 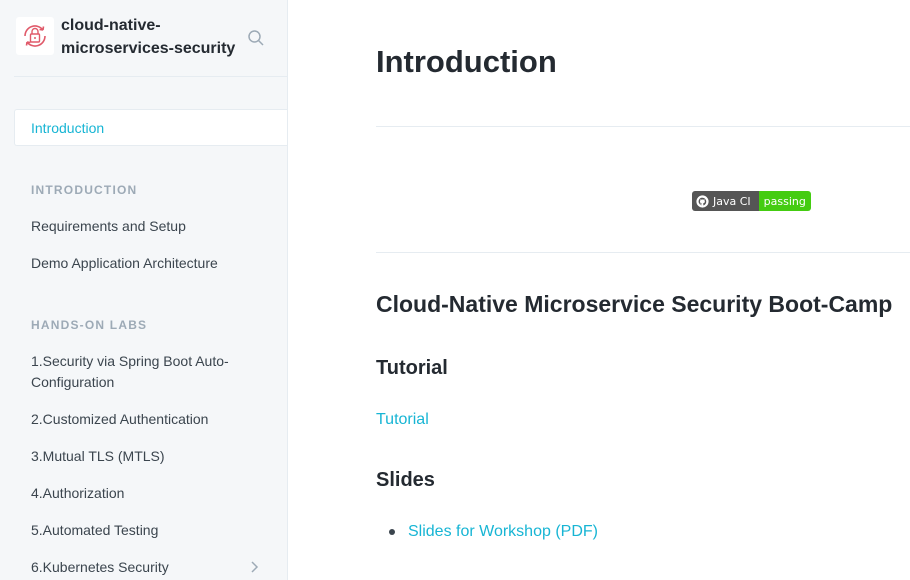 What do you see at coordinates (392, 532) in the screenshot?
I see `list-bullet` at bounding box center [392, 532].